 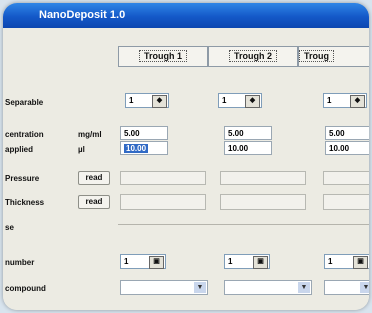 What do you see at coordinates (347, 133) in the screenshot?
I see `concentration-field-3: 5.00` at bounding box center [347, 133].